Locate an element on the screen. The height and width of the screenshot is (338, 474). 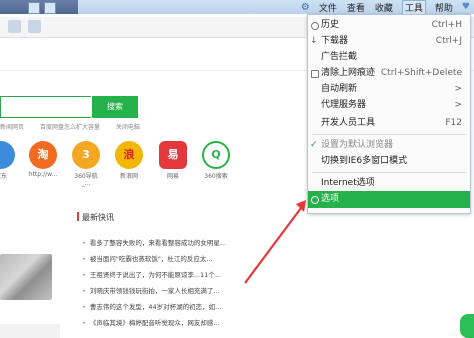
taobao-icon: 淘 is located at coordinates (43, 155).